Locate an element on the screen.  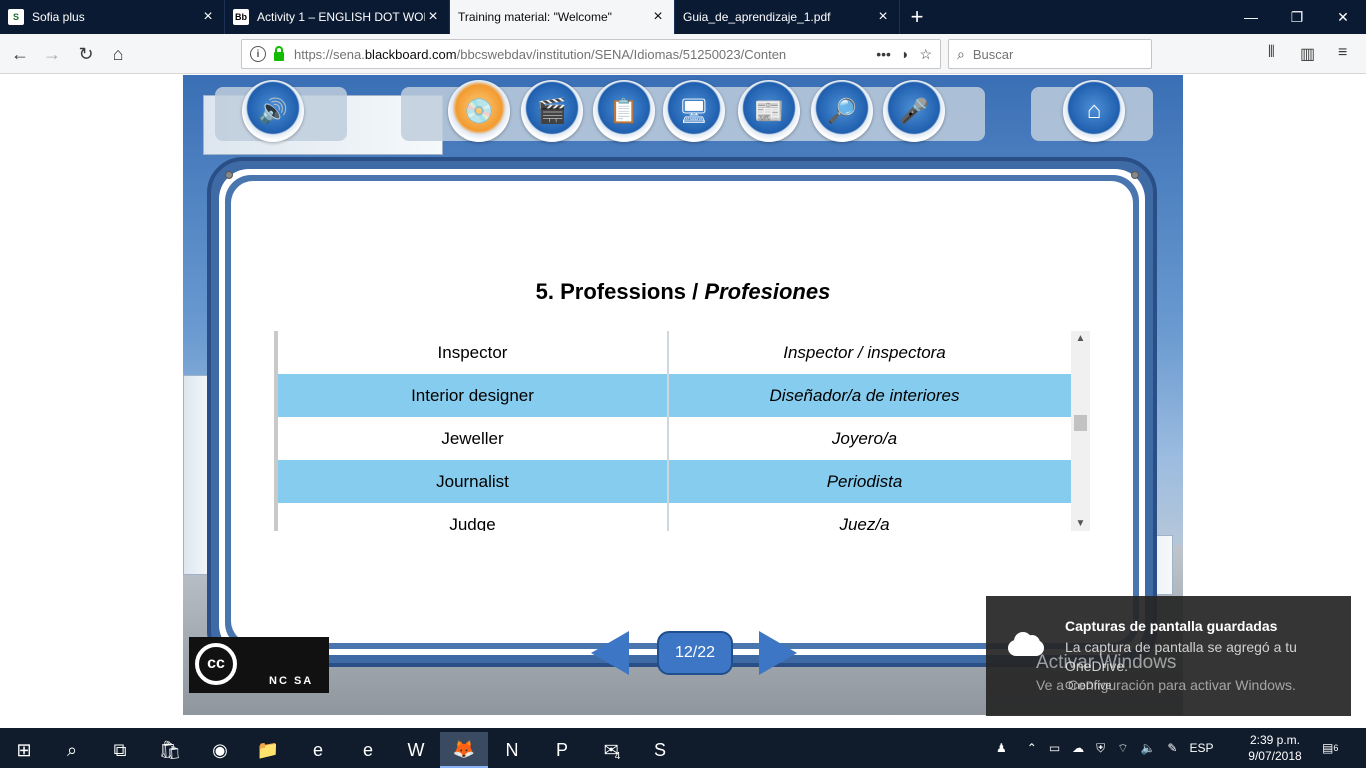
battery-icon: ▭ is located at coordinates (1054, 748).